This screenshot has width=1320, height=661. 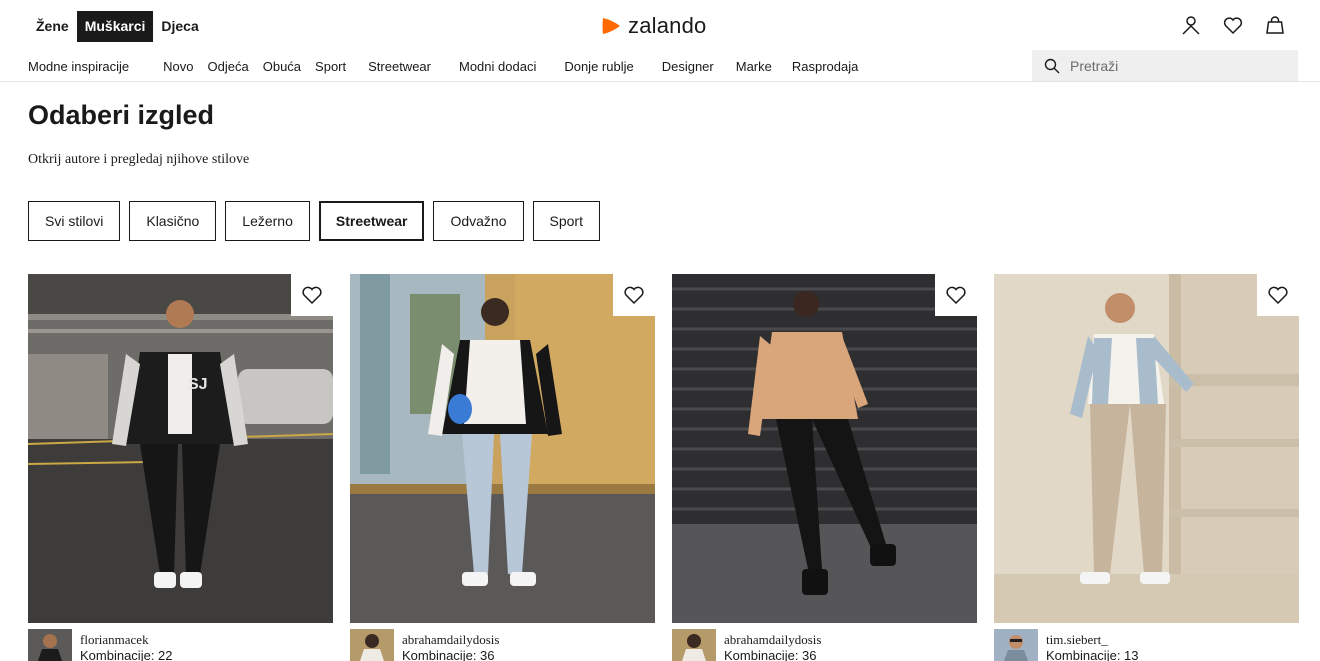 What do you see at coordinates (1170, 65) in the screenshot?
I see `search-input` at bounding box center [1170, 65].